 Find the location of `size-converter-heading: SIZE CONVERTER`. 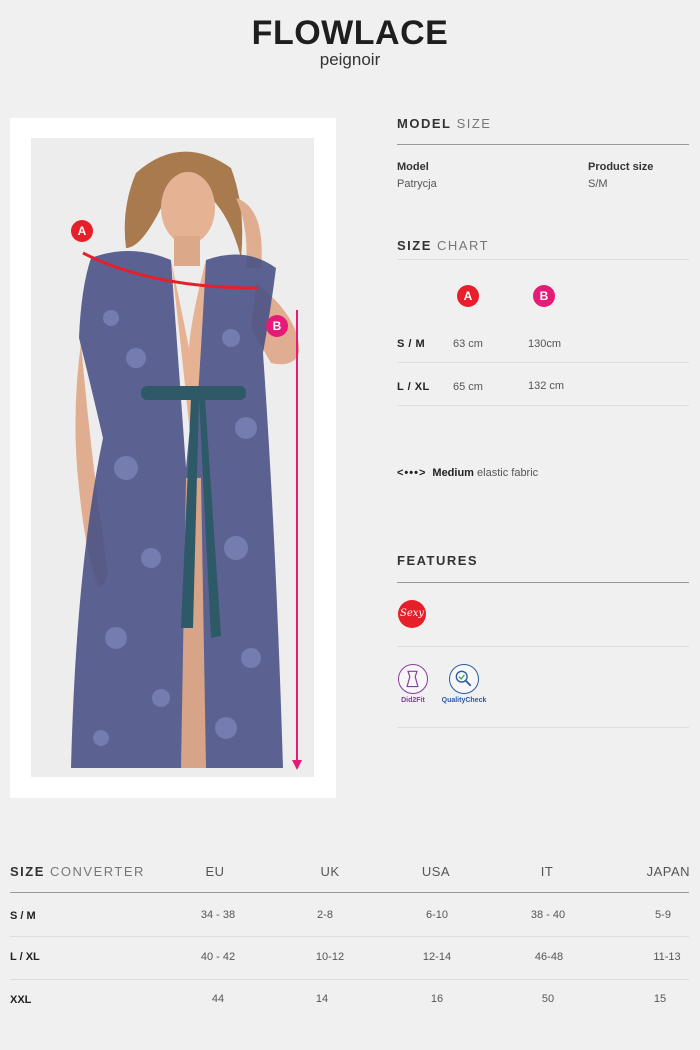

size-converter-heading: SIZE CONVERTER is located at coordinates (77, 871).